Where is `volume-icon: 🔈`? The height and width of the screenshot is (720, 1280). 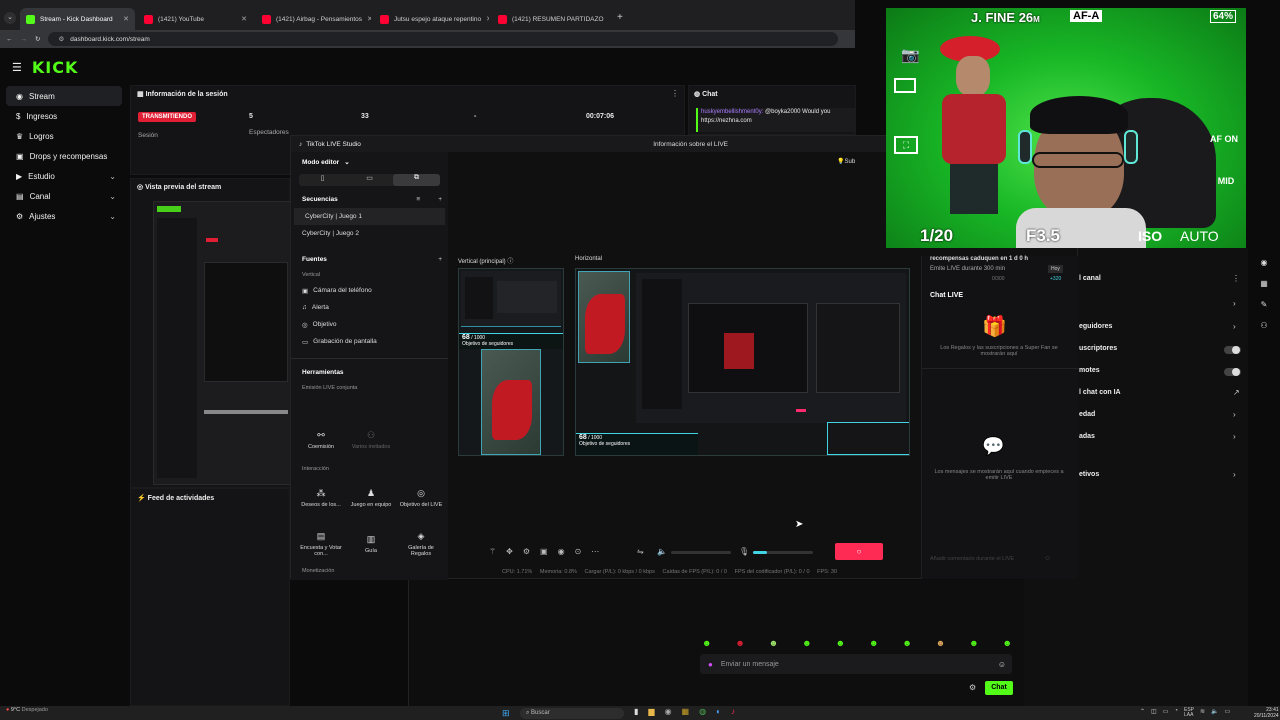 volume-icon: 🔈 is located at coordinates (1214, 713).